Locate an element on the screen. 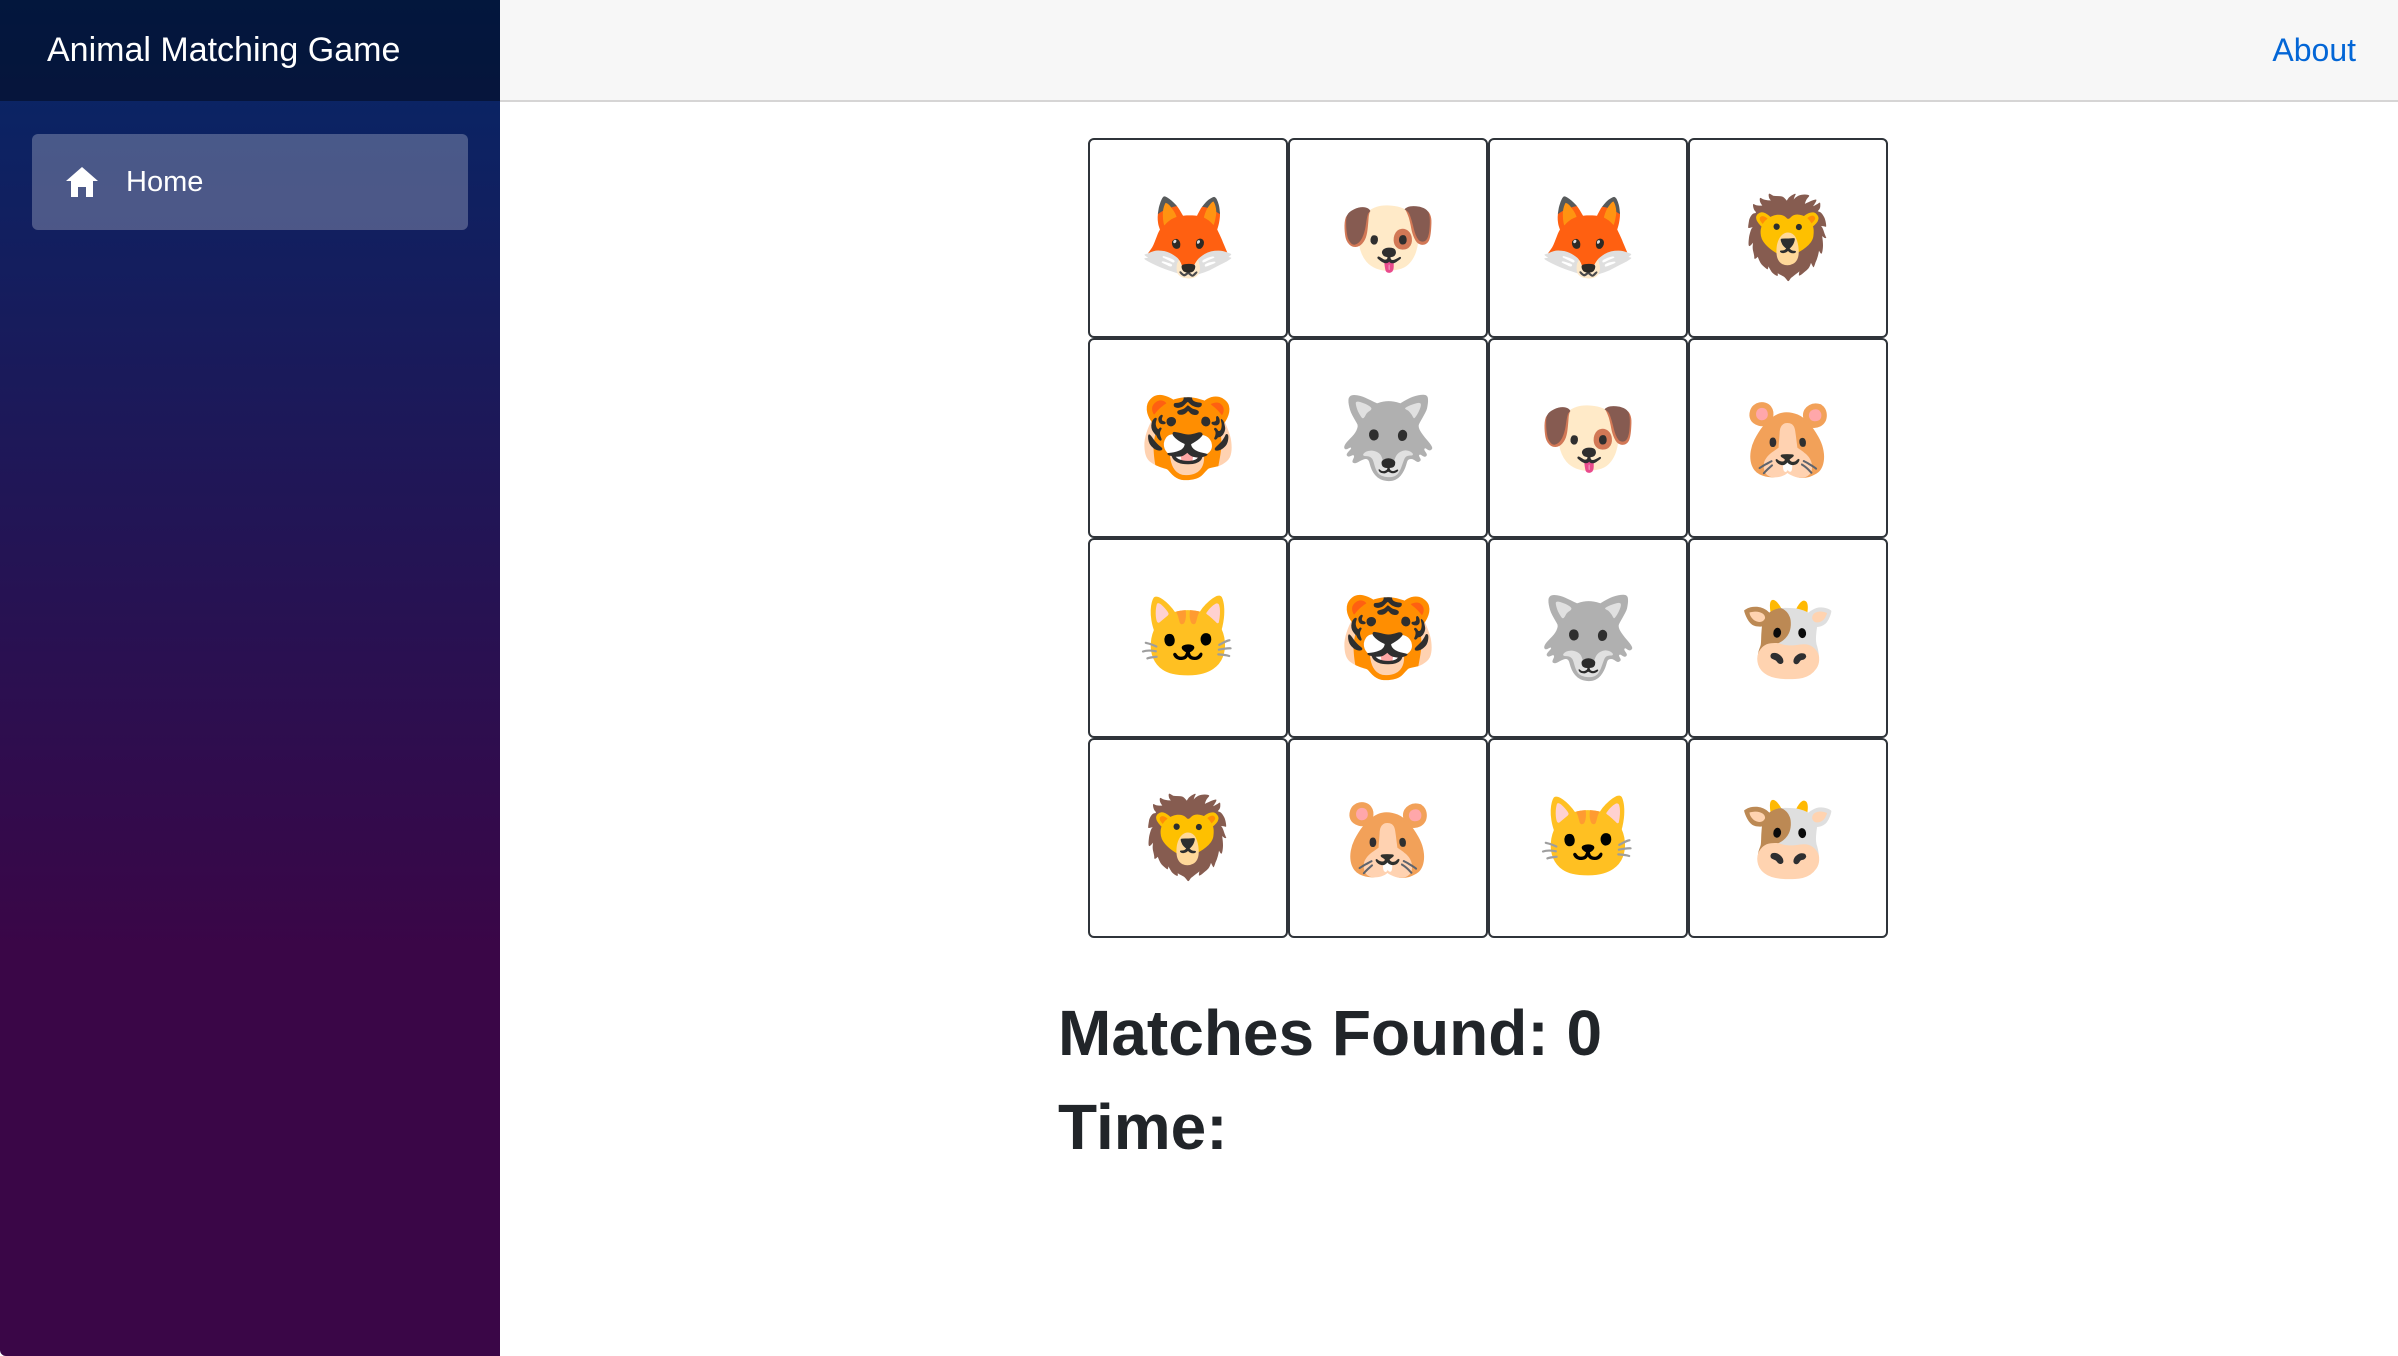 This screenshot has width=2398, height=1356. top-bar: About is located at coordinates (1449, 51).